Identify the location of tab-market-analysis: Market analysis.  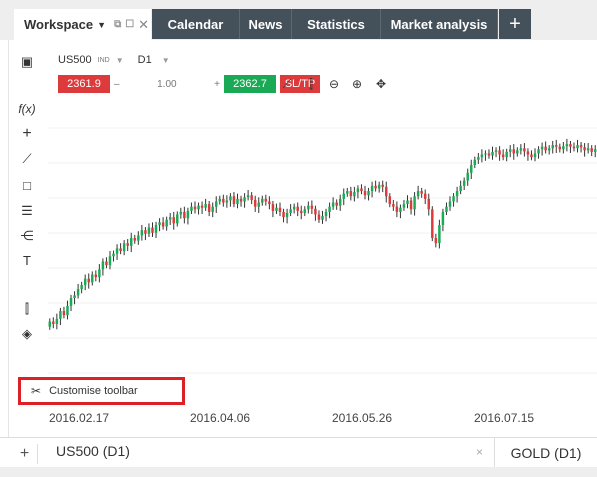
(439, 24).